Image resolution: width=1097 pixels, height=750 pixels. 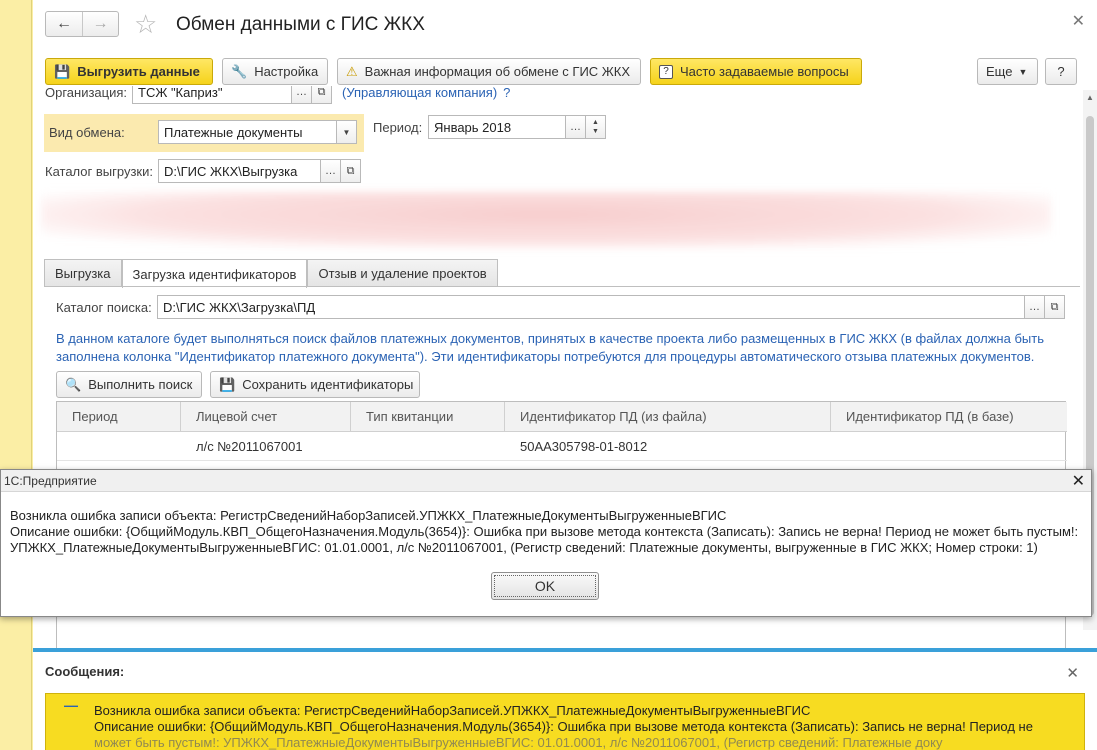 I want to click on save-identifiers-button: 💾 Сохранить идентификаторы, so click(x=315, y=384).